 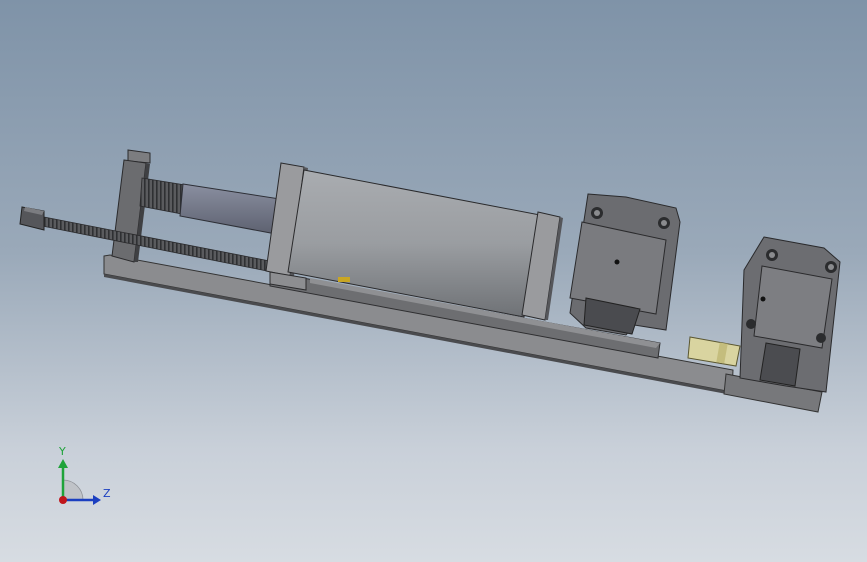 What do you see at coordinates (344, 279) in the screenshot?
I see `sensor-marker` at bounding box center [344, 279].